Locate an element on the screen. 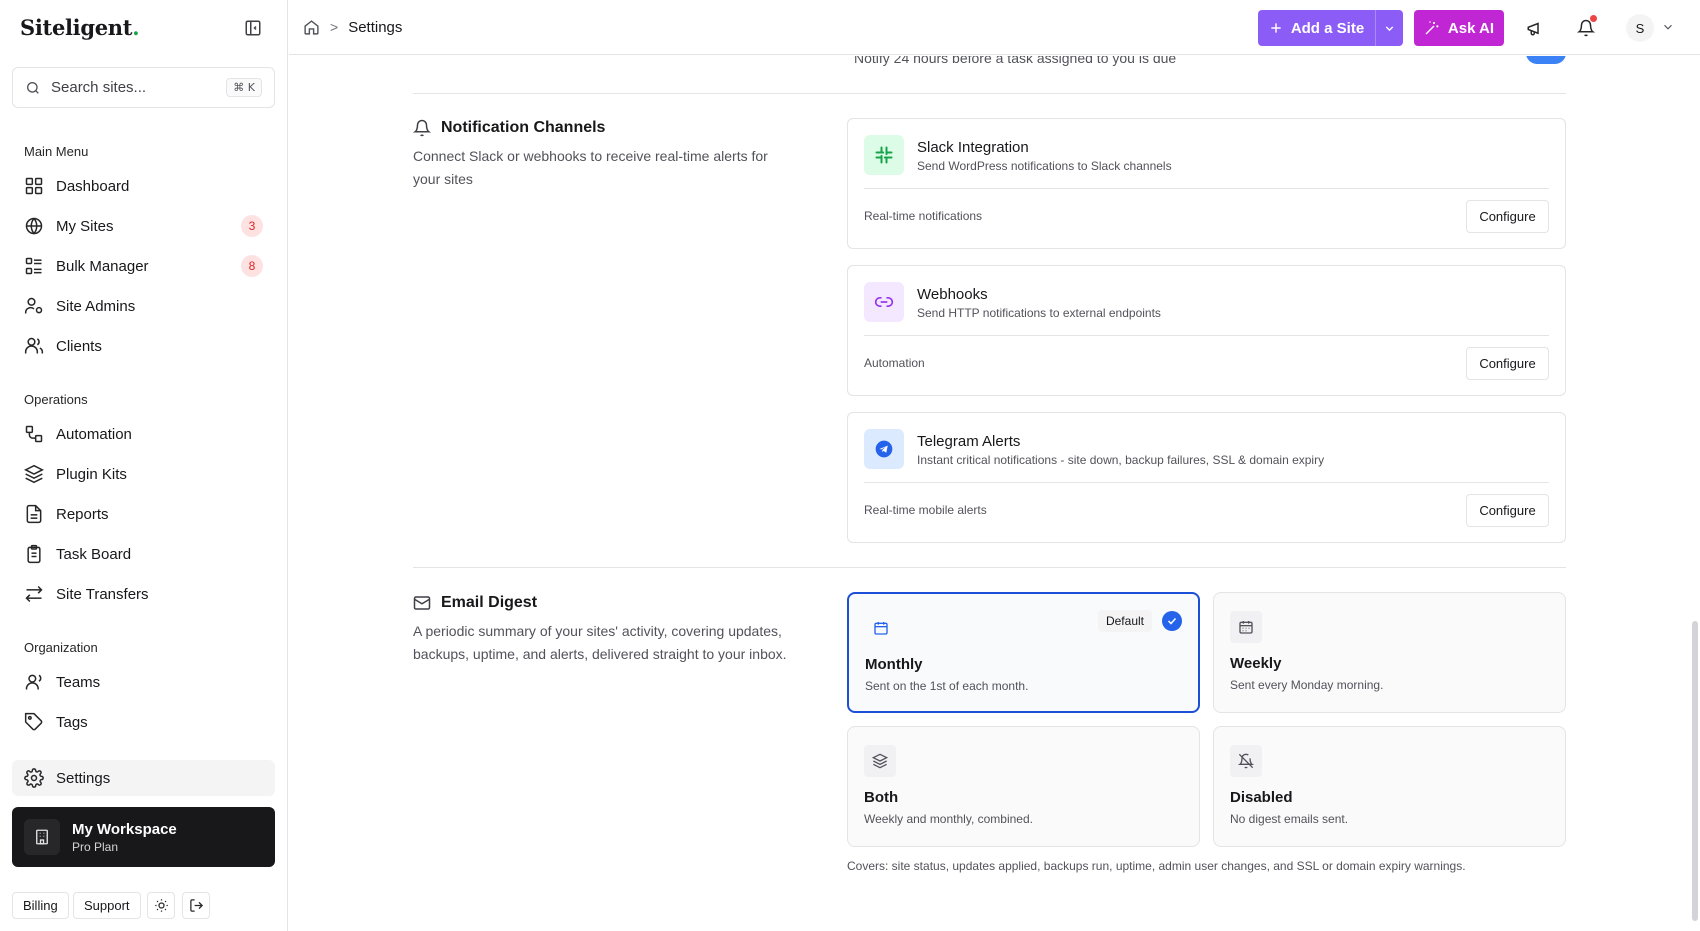  sidebar-item-site-transfers: Site Transfers is located at coordinates (143, 594).